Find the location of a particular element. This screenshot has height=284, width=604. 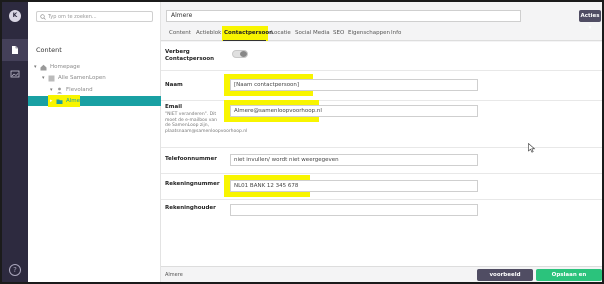

tab-seo: SEO is located at coordinates (338, 33).